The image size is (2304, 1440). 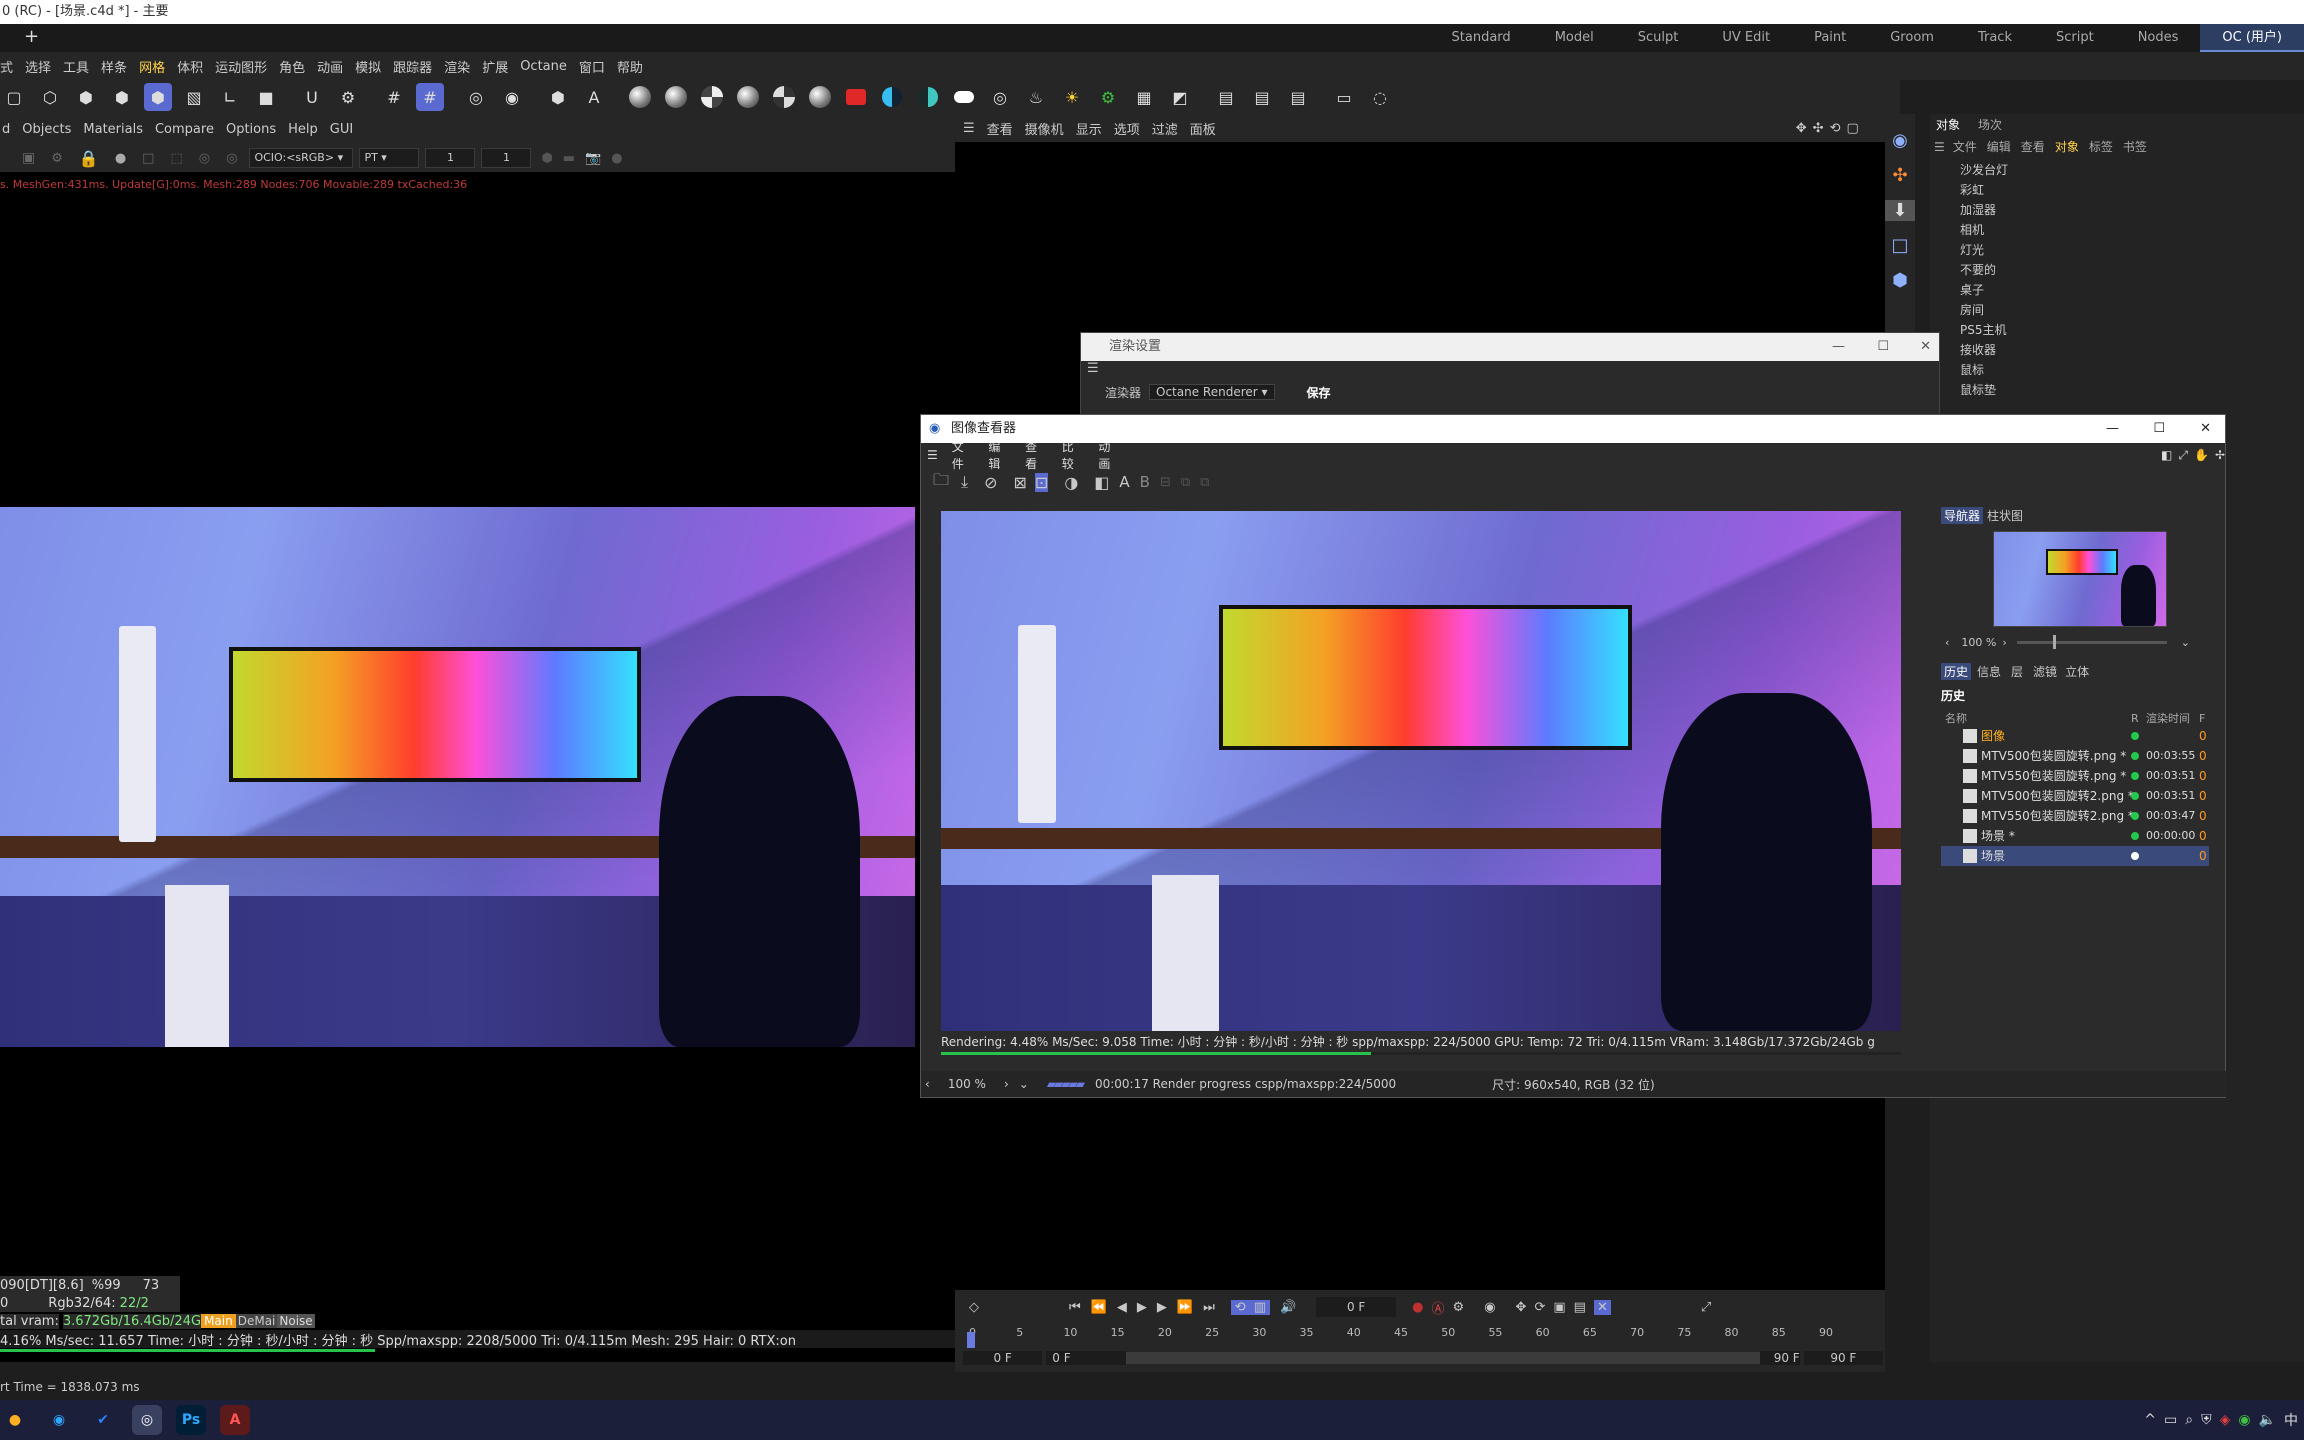 What do you see at coordinates (2220, 455) in the screenshot?
I see `pin-icon: ✢` at bounding box center [2220, 455].